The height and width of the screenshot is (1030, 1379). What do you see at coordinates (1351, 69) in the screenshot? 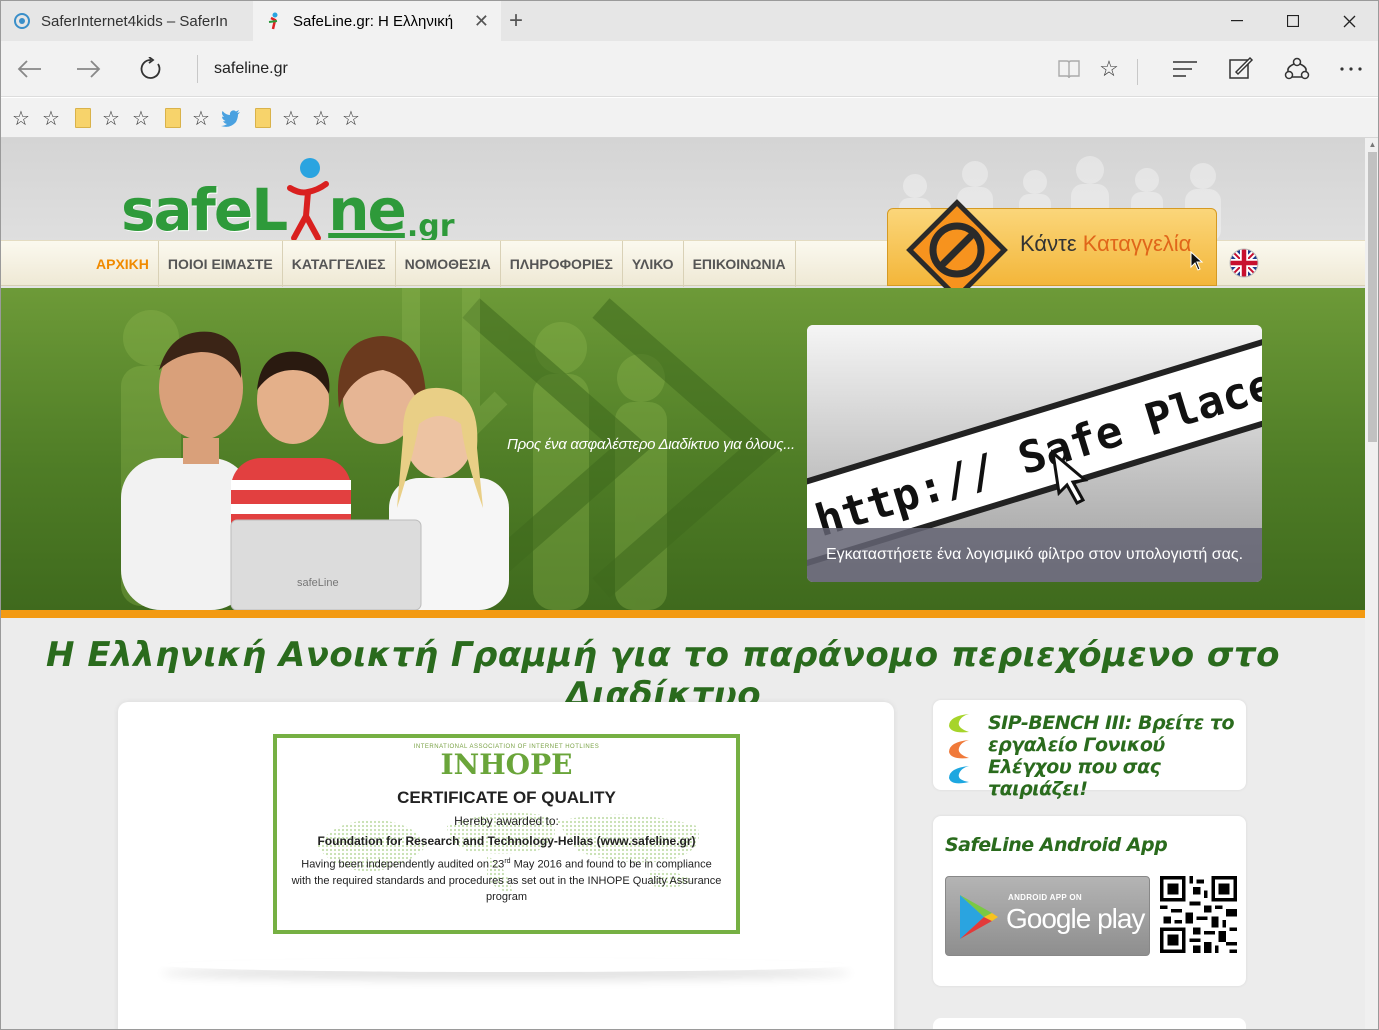
I see `more-icon` at bounding box center [1351, 69].